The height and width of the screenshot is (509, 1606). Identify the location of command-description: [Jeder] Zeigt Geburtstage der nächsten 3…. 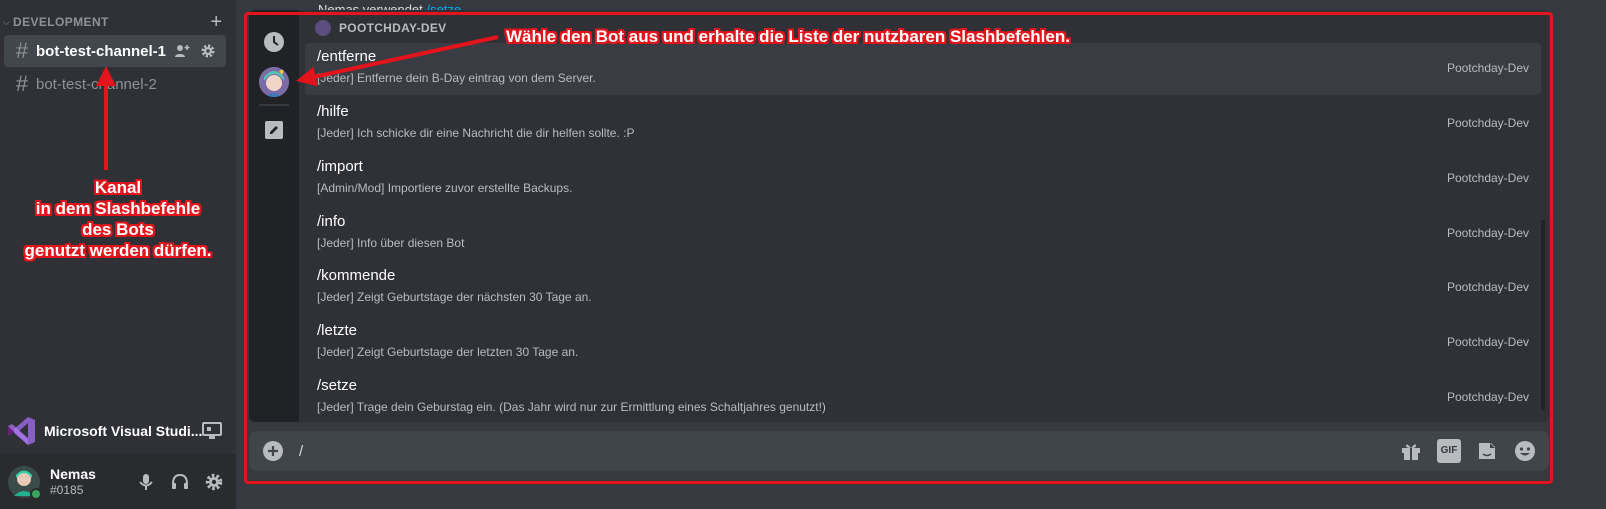
(454, 297).